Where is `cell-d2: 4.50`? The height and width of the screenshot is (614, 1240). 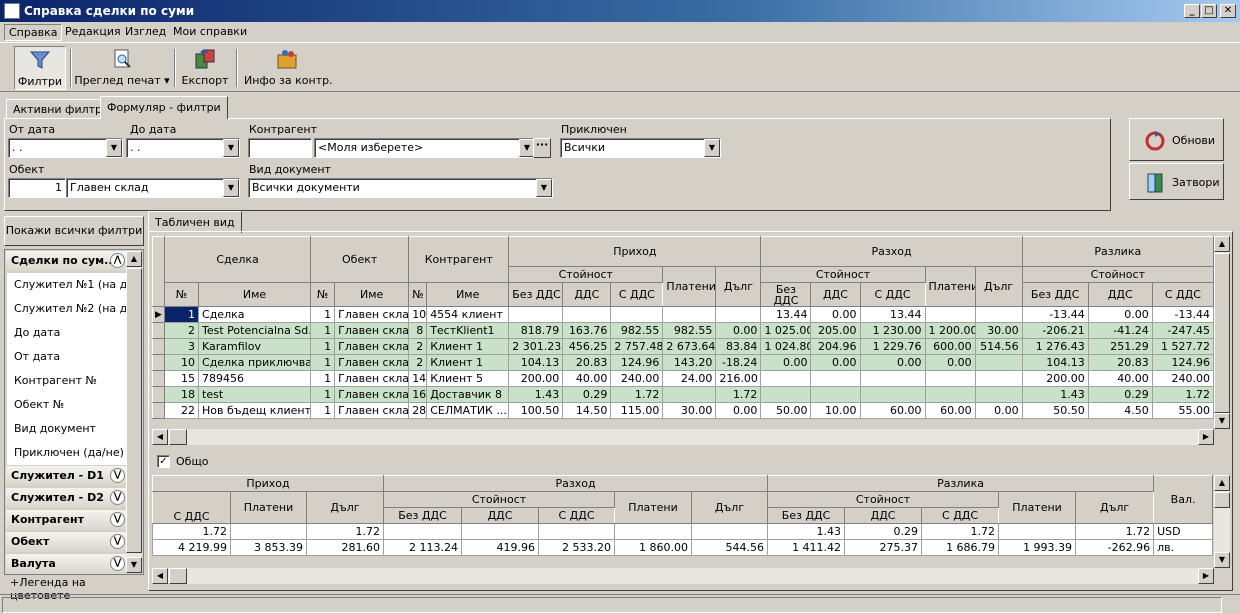
cell-d2: 4.50 is located at coordinates (1120, 410).